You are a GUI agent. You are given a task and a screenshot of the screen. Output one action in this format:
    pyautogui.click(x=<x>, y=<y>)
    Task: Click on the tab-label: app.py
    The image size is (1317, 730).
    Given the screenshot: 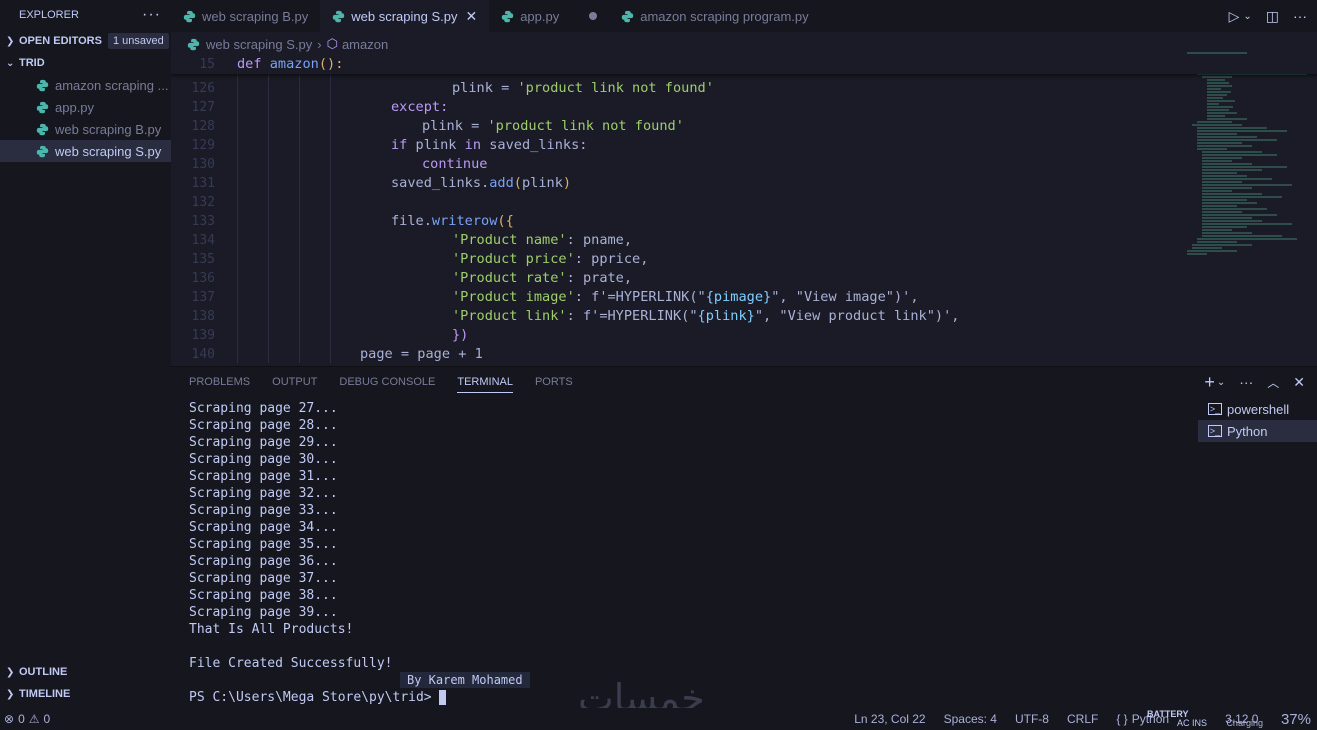 What is the action you would take?
    pyautogui.click(x=540, y=16)
    